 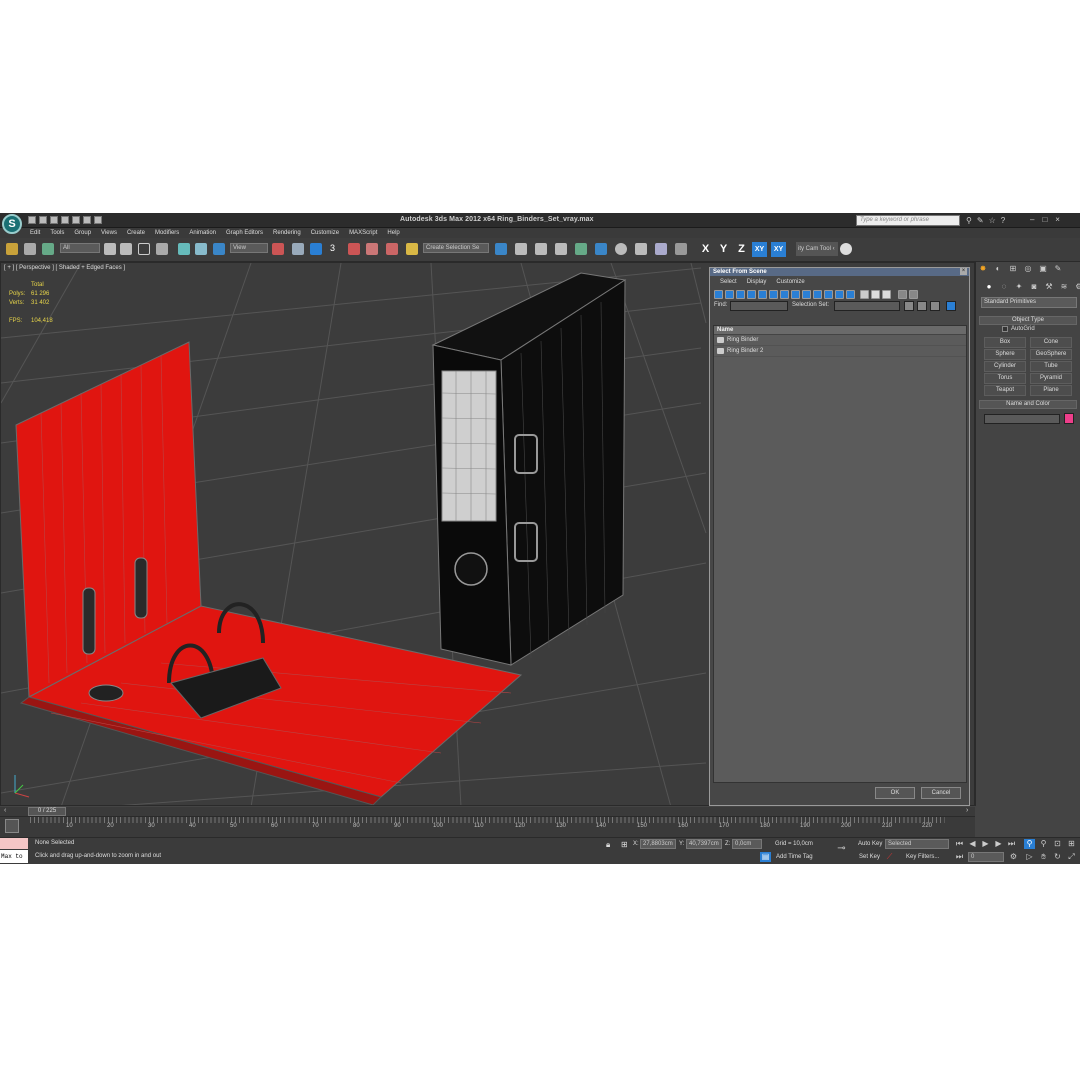 What do you see at coordinates (902, 294) in the screenshot?
I see `filter-icon` at bounding box center [902, 294].